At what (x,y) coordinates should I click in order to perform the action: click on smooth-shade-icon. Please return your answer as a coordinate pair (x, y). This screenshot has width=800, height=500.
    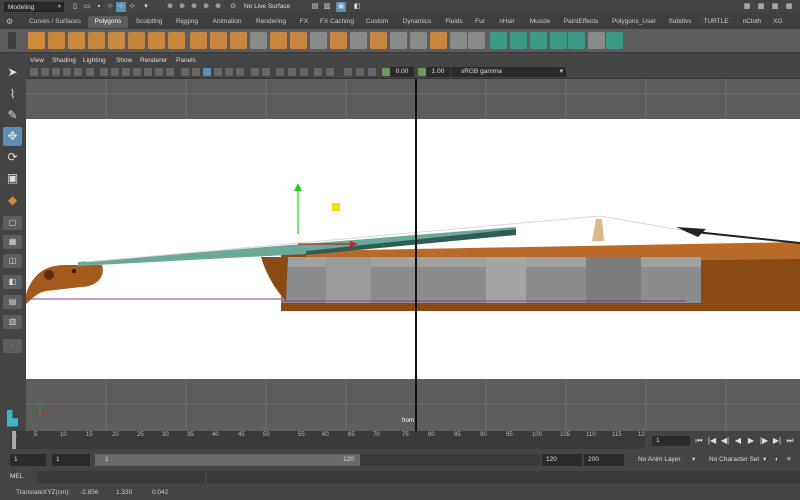
    Looking at the image, I should click on (196, 72).